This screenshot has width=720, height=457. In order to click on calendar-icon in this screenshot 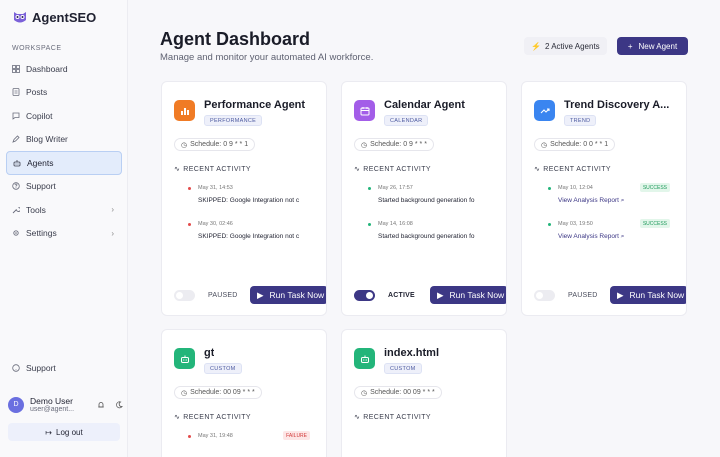, I will do `click(364, 110)`.